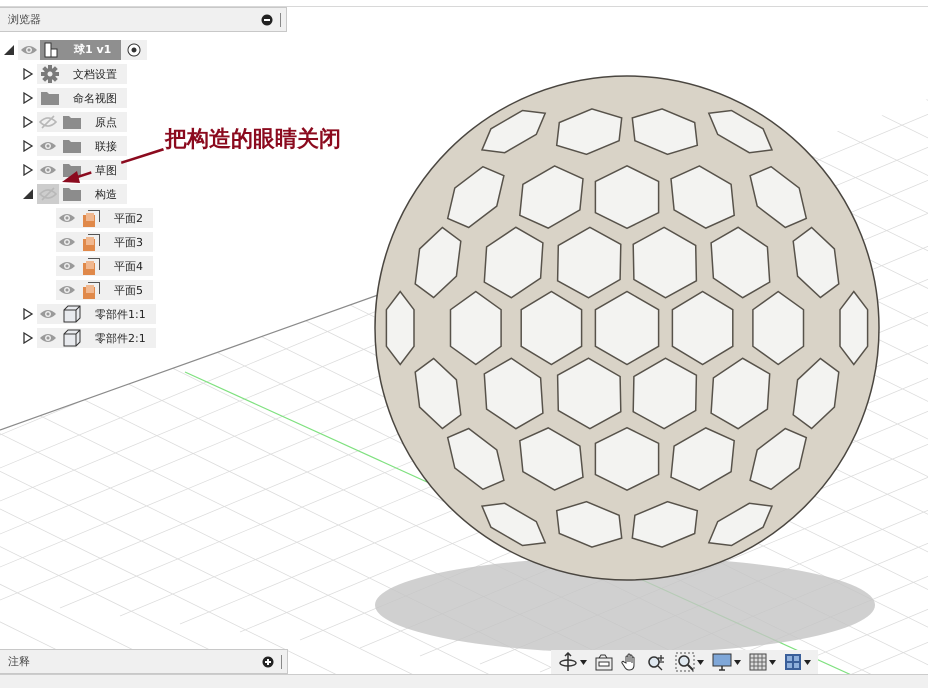  Describe the element at coordinates (120, 314) in the screenshot. I see `item-label: 零部件1:1` at that location.